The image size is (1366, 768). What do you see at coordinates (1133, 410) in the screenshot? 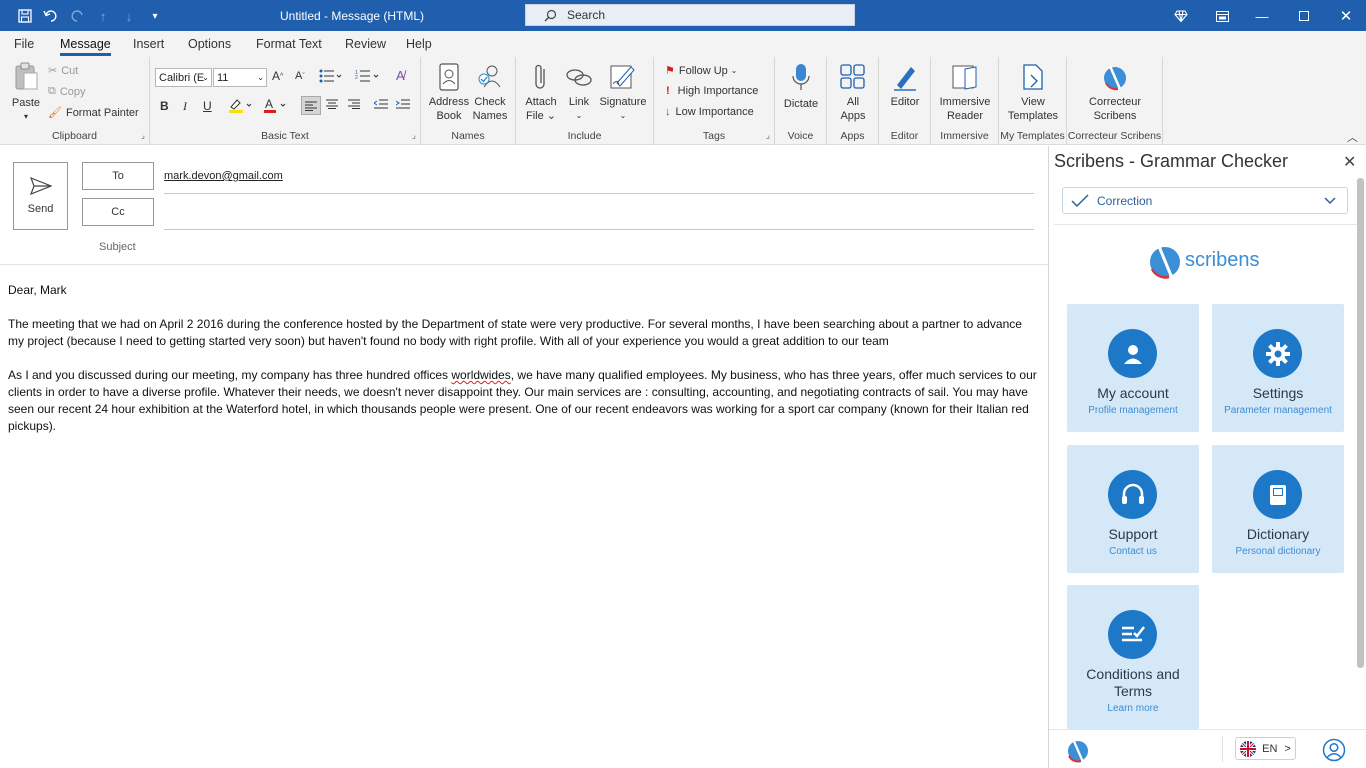
I see `tile-my-account-subtitle: Profile management` at bounding box center [1133, 410].